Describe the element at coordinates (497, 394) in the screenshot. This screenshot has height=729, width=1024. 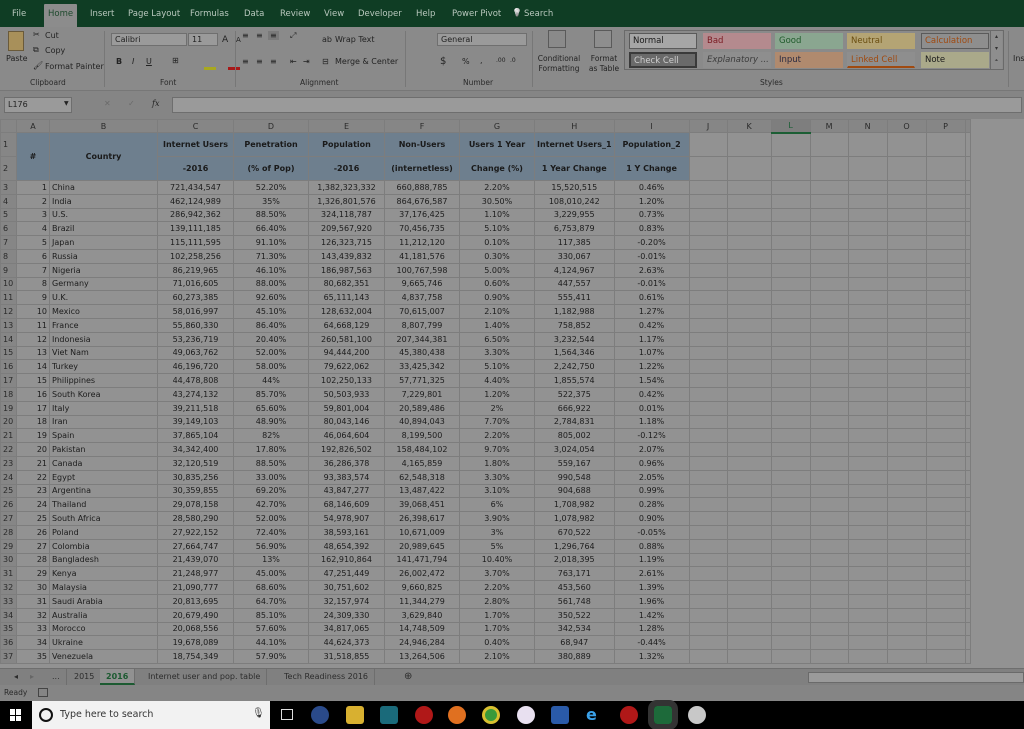
I see `cell-value: 1.20%` at that location.